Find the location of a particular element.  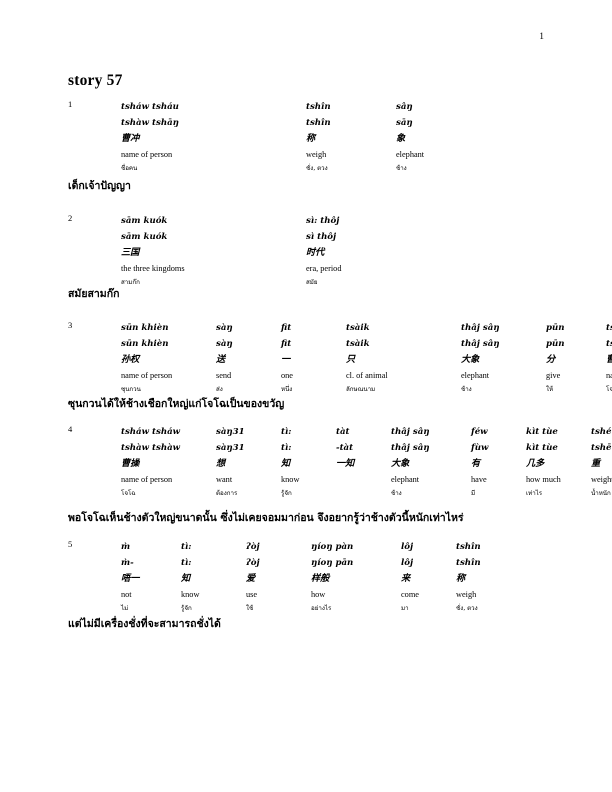

gloss-row-thai: ไม่ รู้จัก ใช้ อย่างไร มา ชั่ง, ตวง is located at coordinates (328, 609).